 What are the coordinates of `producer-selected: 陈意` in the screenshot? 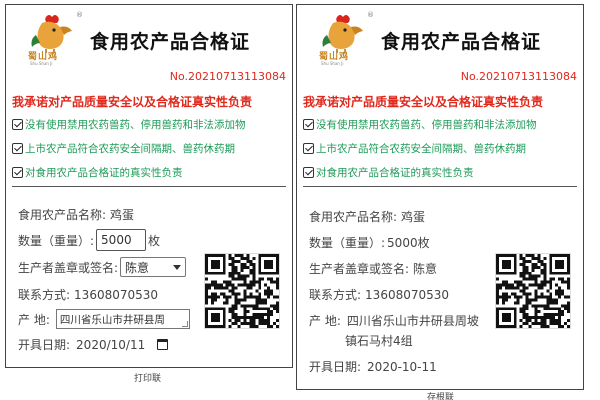 It's located at (137, 267).